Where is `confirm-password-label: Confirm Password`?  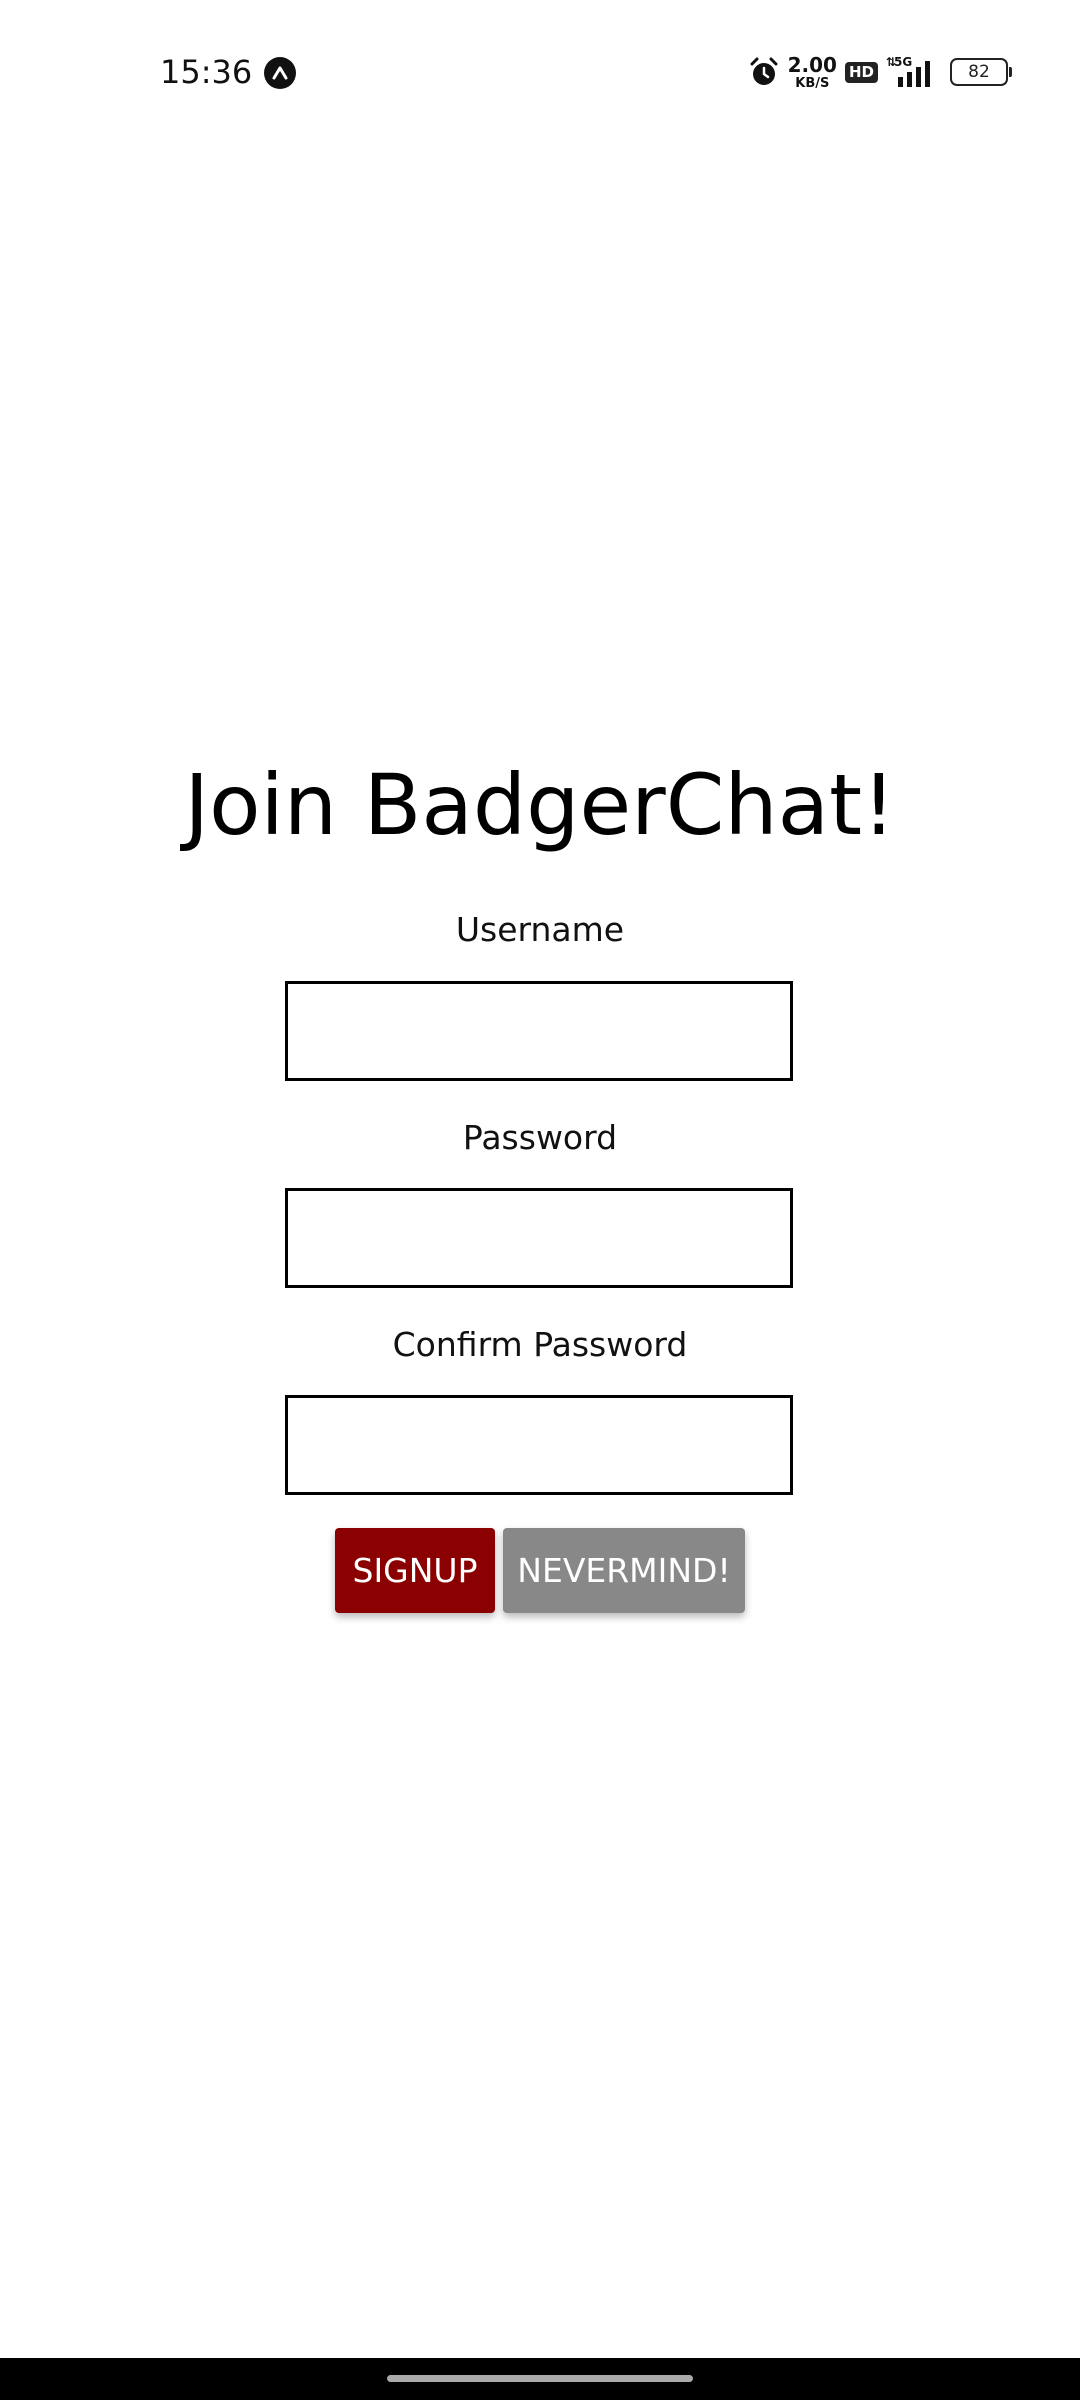 confirm-password-label: Confirm Password is located at coordinates (540, 1344).